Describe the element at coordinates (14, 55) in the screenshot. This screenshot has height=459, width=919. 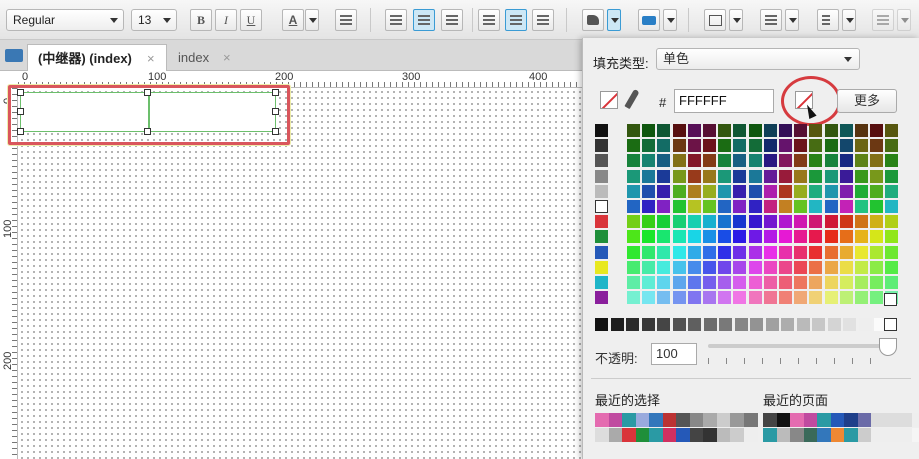
I see `sitemap-icon` at that location.